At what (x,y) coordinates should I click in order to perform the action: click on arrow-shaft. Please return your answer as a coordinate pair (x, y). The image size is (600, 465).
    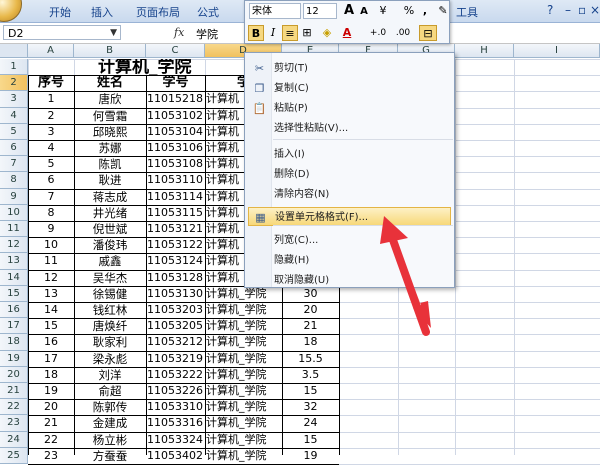
    Looking at the image, I should click on (409, 286).